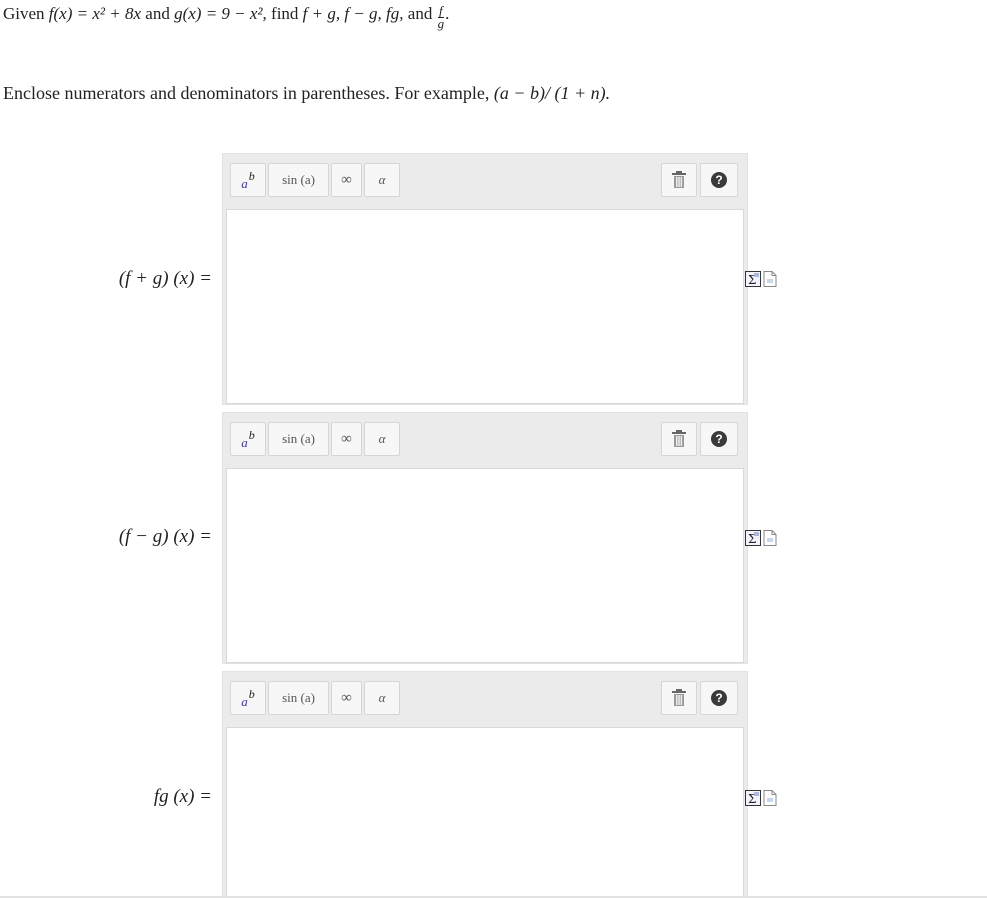  Describe the element at coordinates (485, 565) in the screenshot. I see `answer-input-difference` at that location.